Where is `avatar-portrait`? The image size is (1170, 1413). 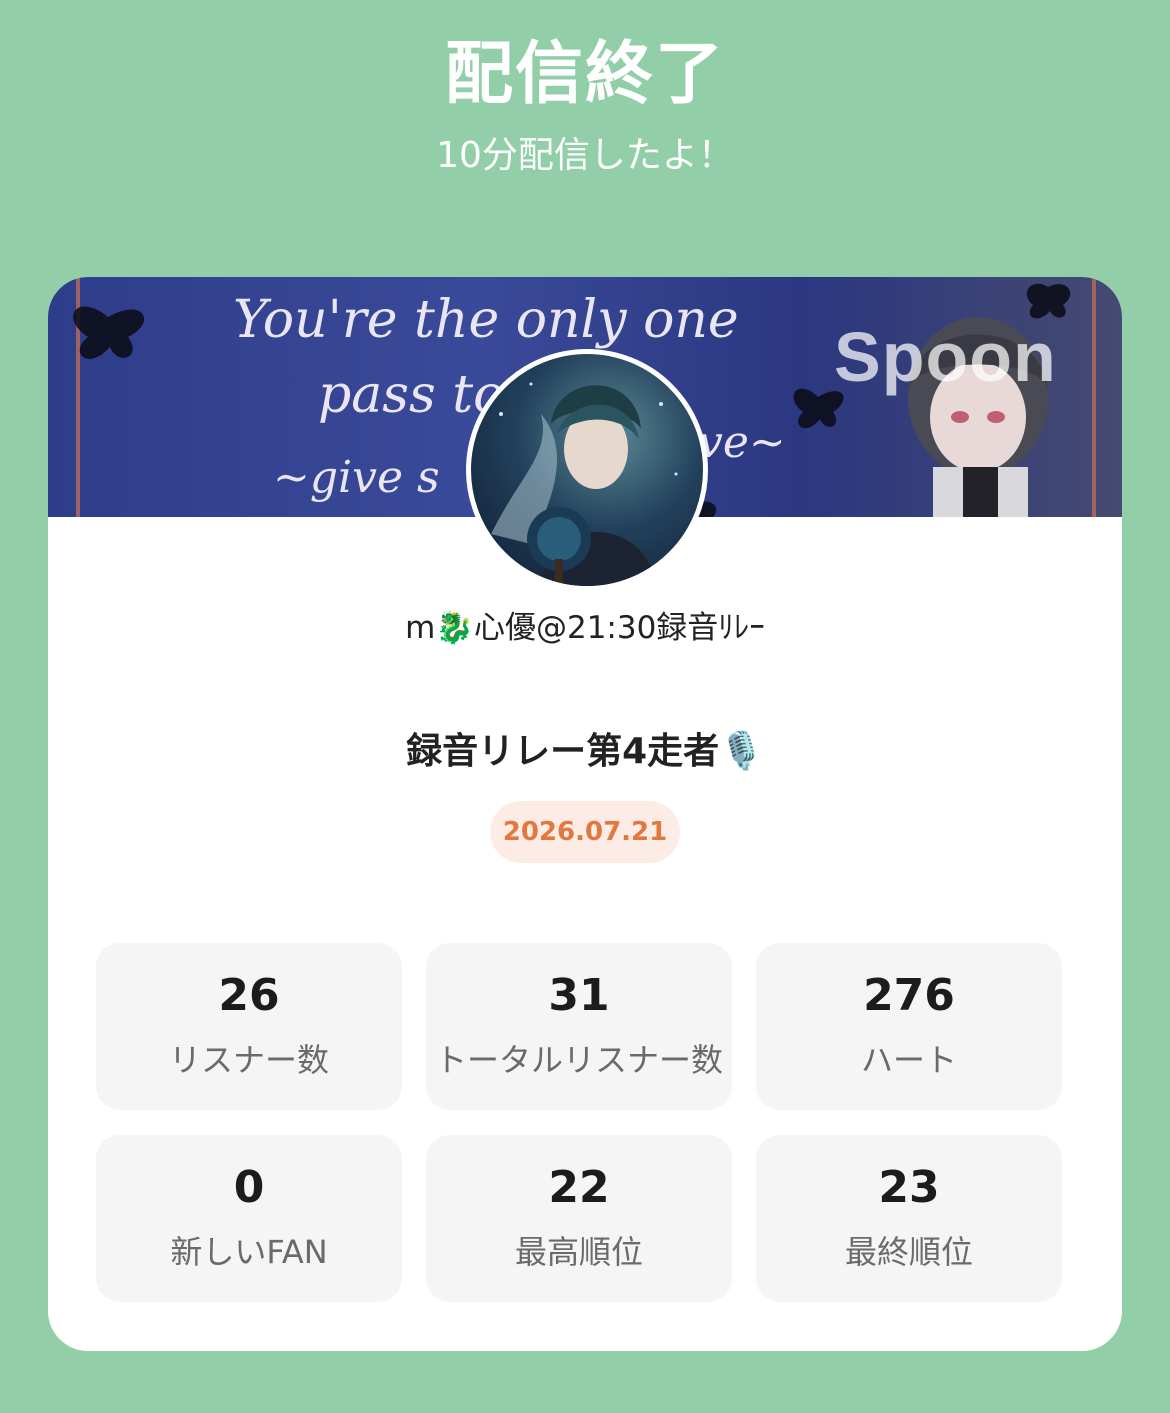 avatar-portrait is located at coordinates (584, 484).